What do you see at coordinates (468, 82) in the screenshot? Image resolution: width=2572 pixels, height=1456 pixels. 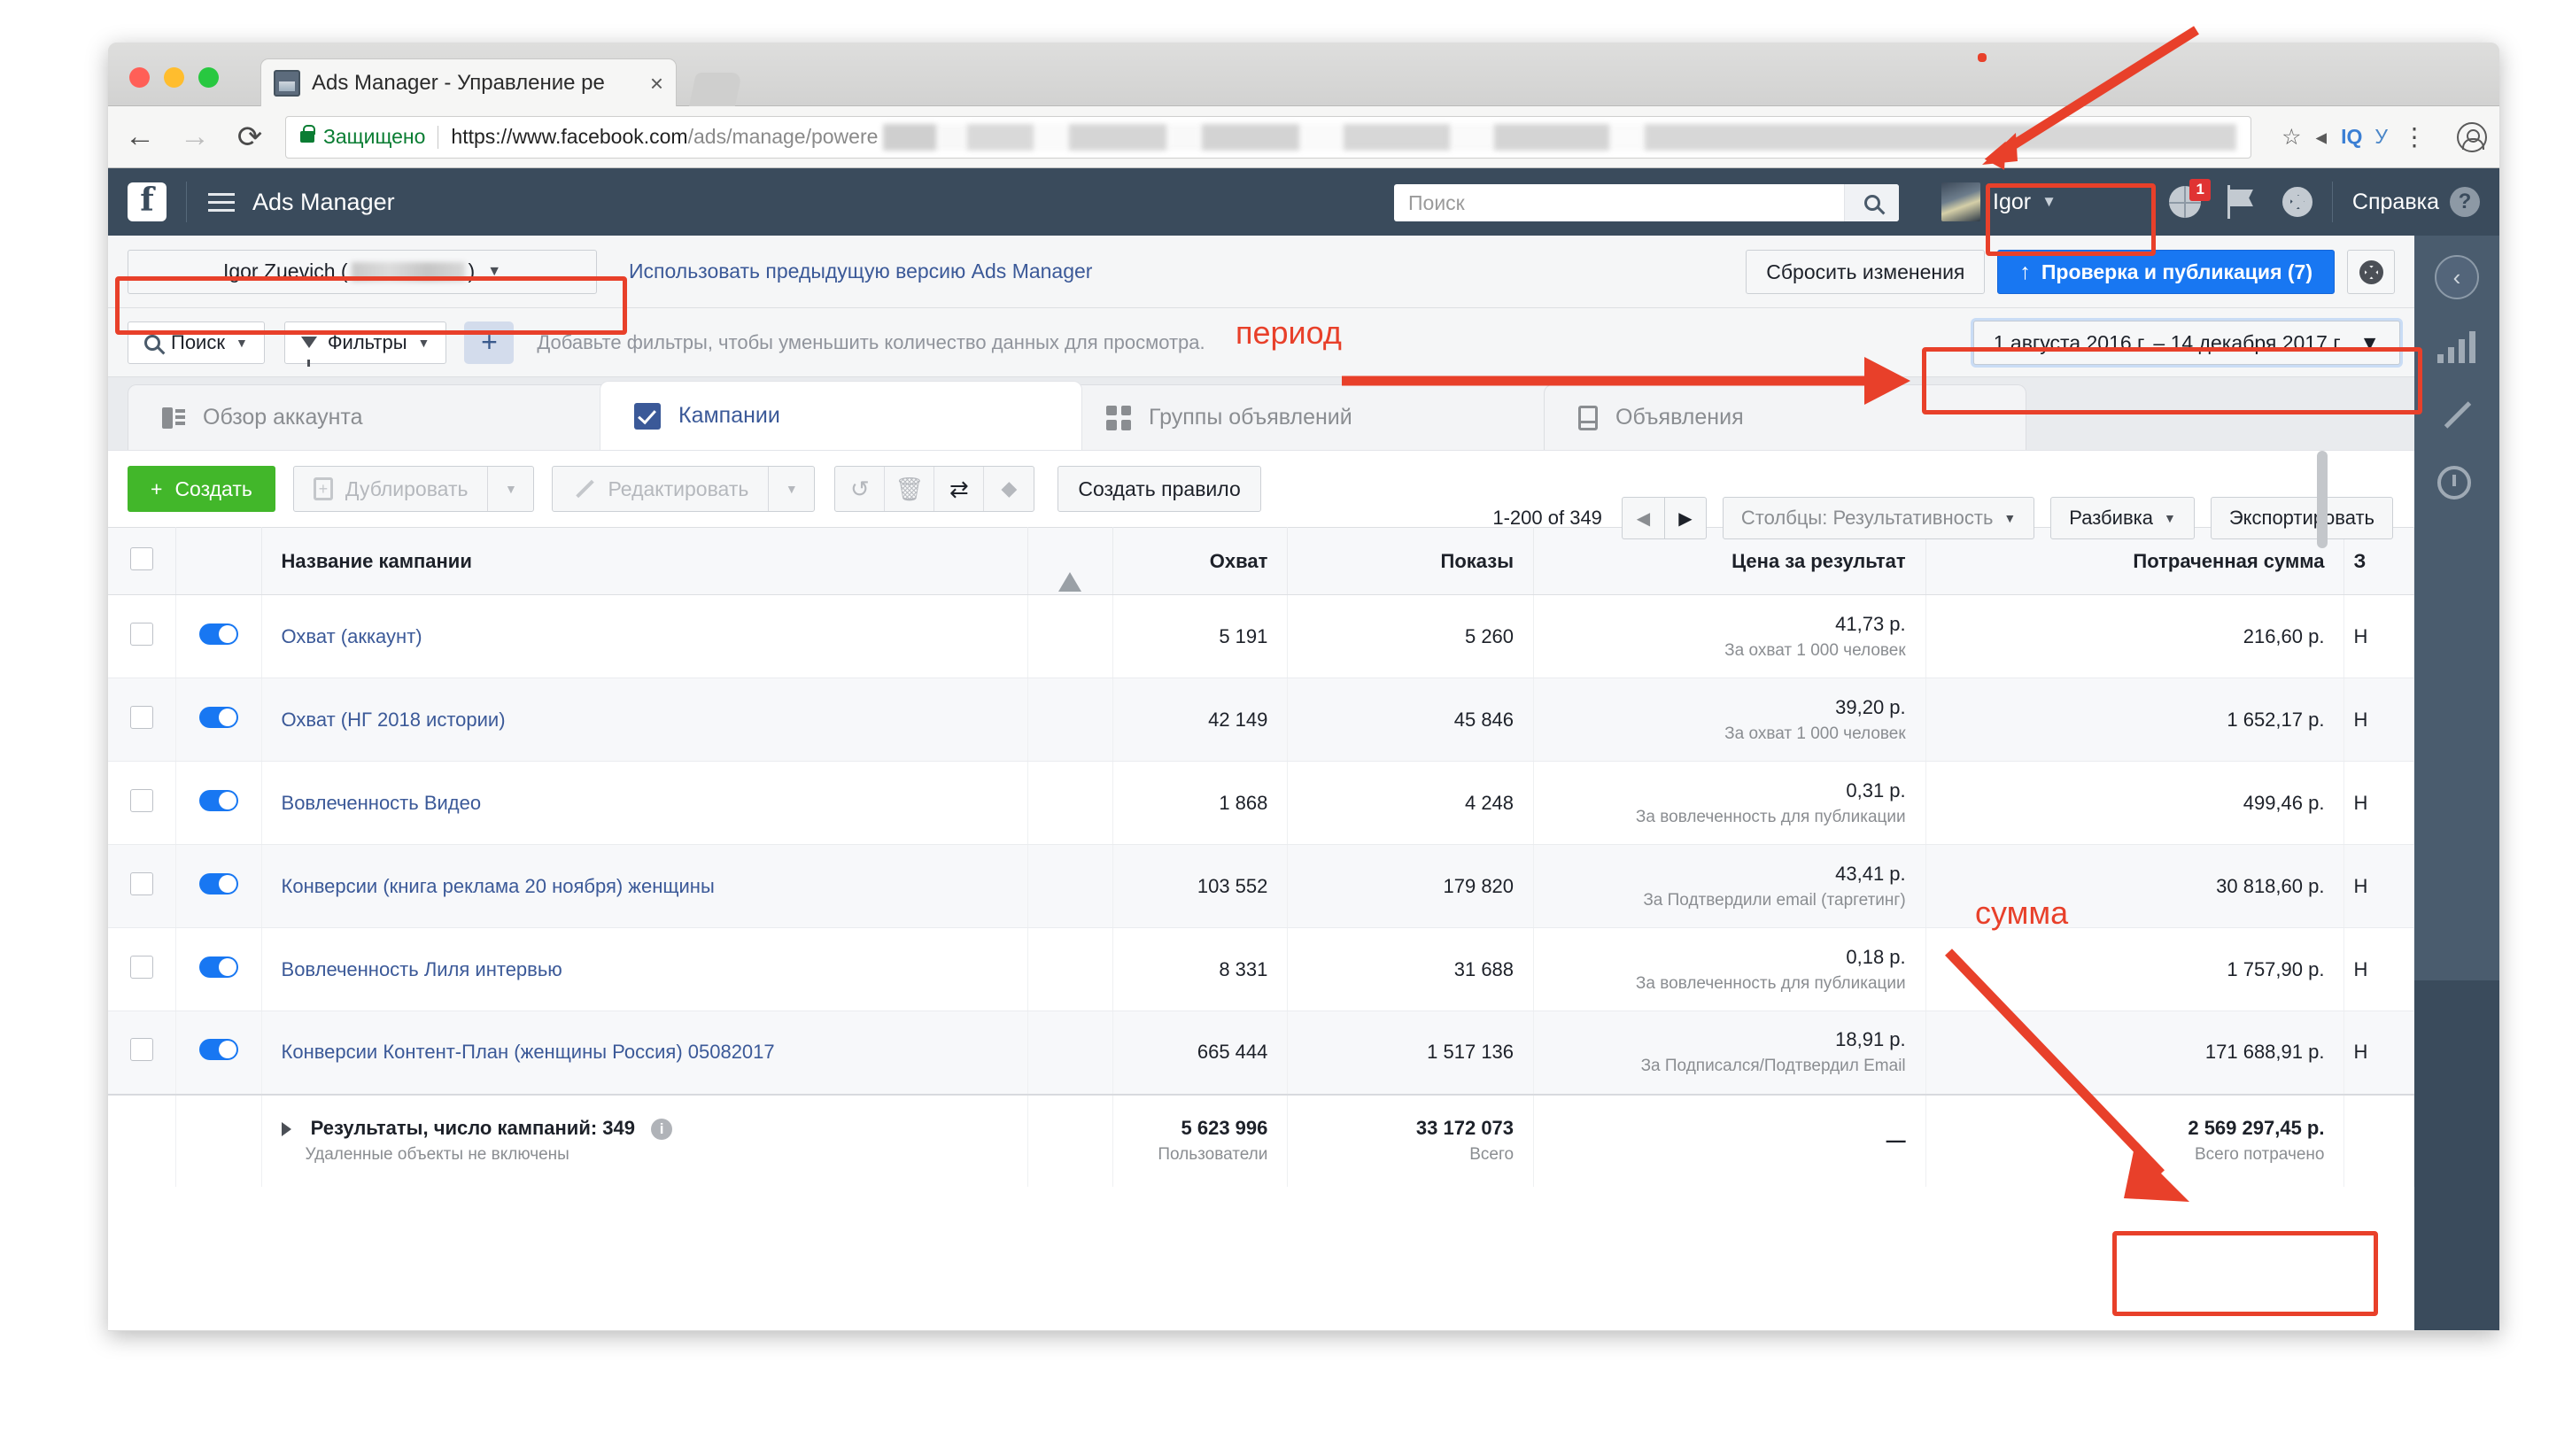 I see `browser-tab: Ads Manager - Управление ре ×` at bounding box center [468, 82].